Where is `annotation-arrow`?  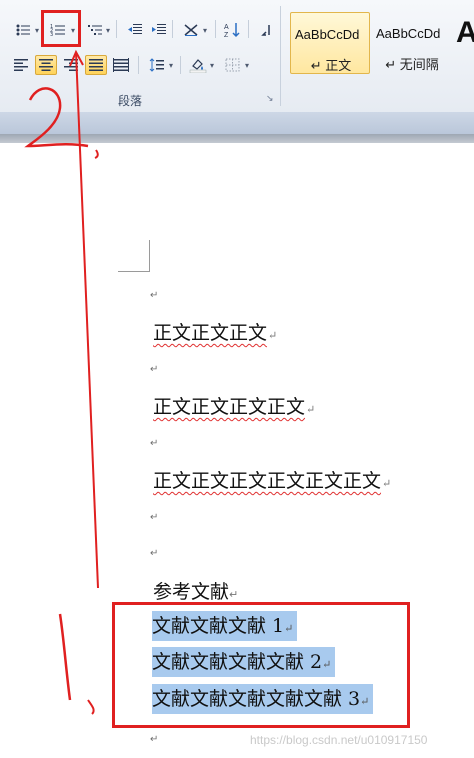
annotation-arrow is located at coordinates (61, 382).